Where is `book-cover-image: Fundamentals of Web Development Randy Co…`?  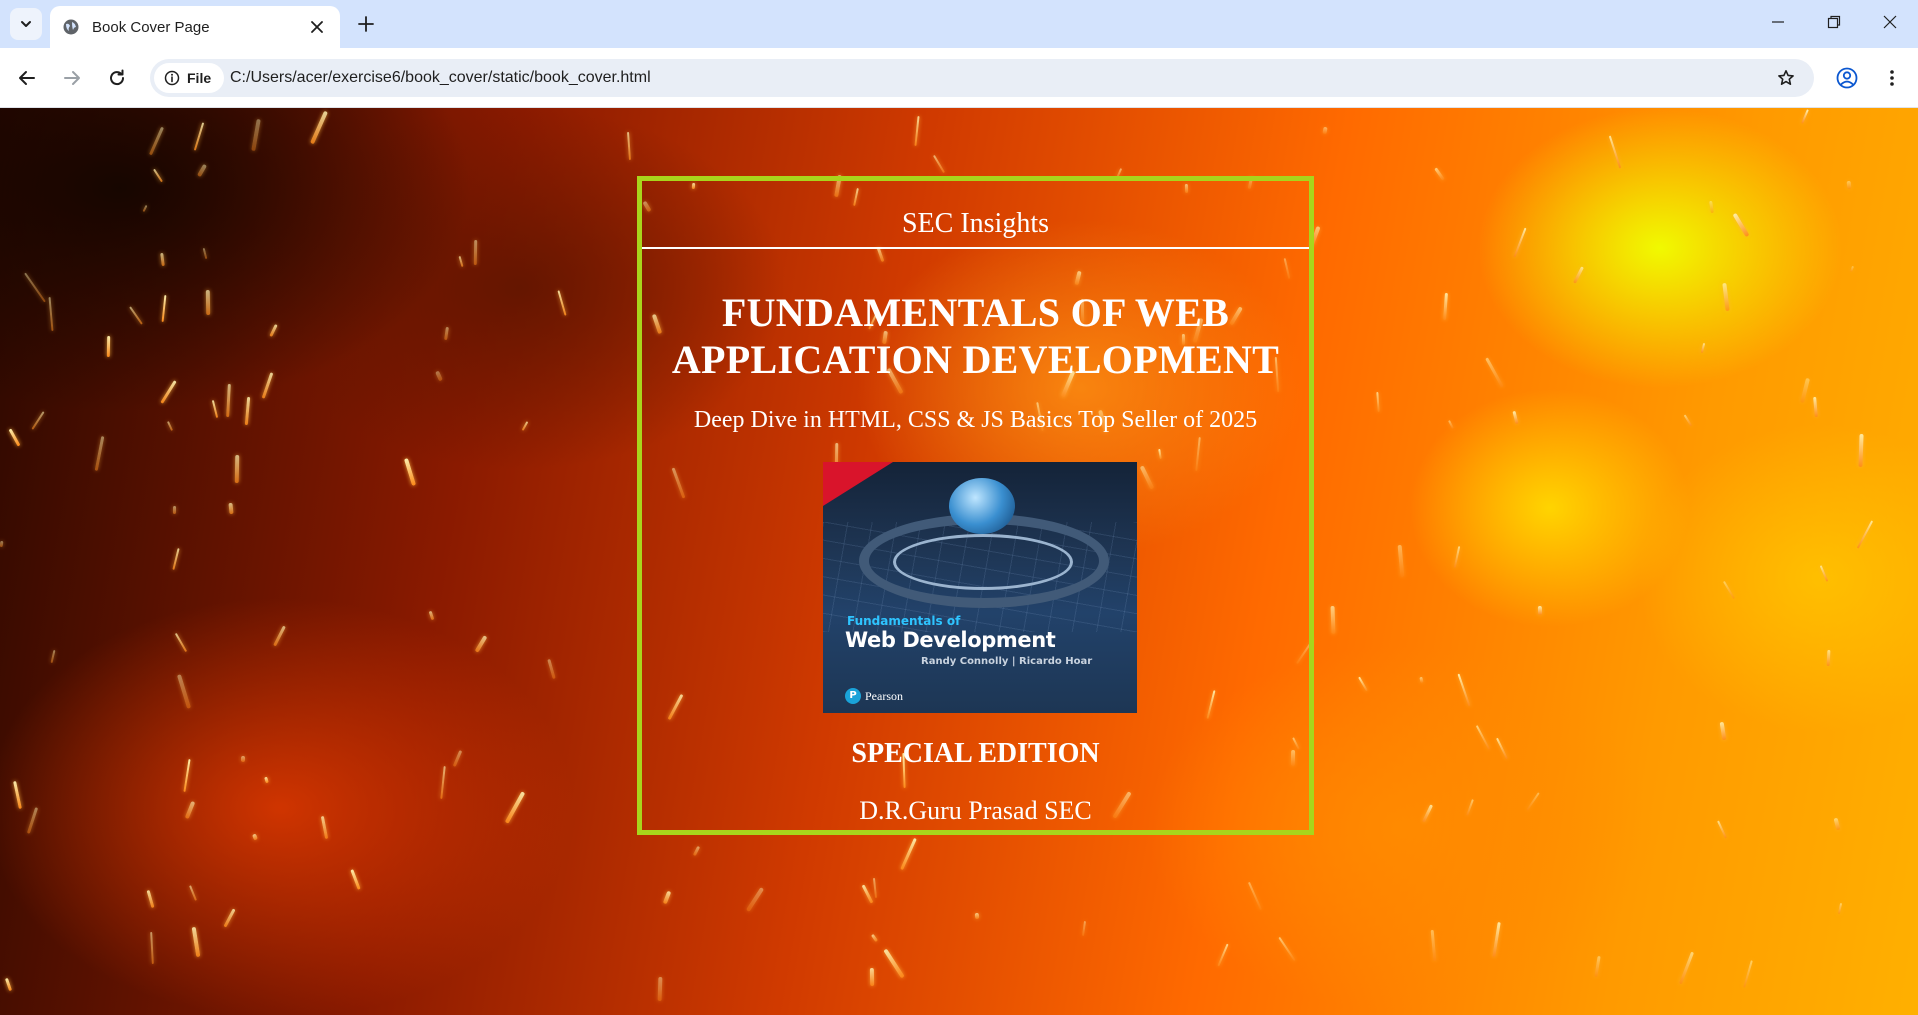
book-cover-image: Fundamentals of Web Development Randy Co… is located at coordinates (980, 587).